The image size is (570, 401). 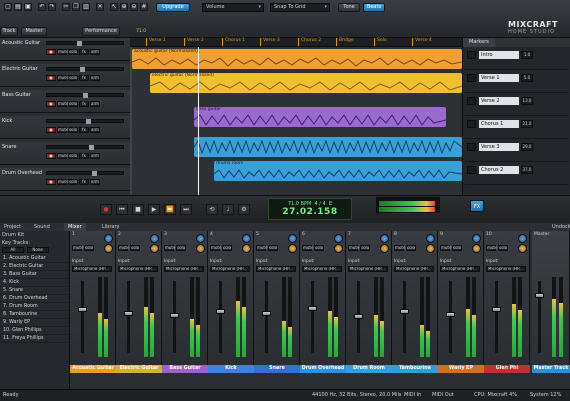 What do you see at coordinates (517, 105) in the screenshot?
I see `marker-row: Verse 2 13.0` at bounding box center [517, 105].